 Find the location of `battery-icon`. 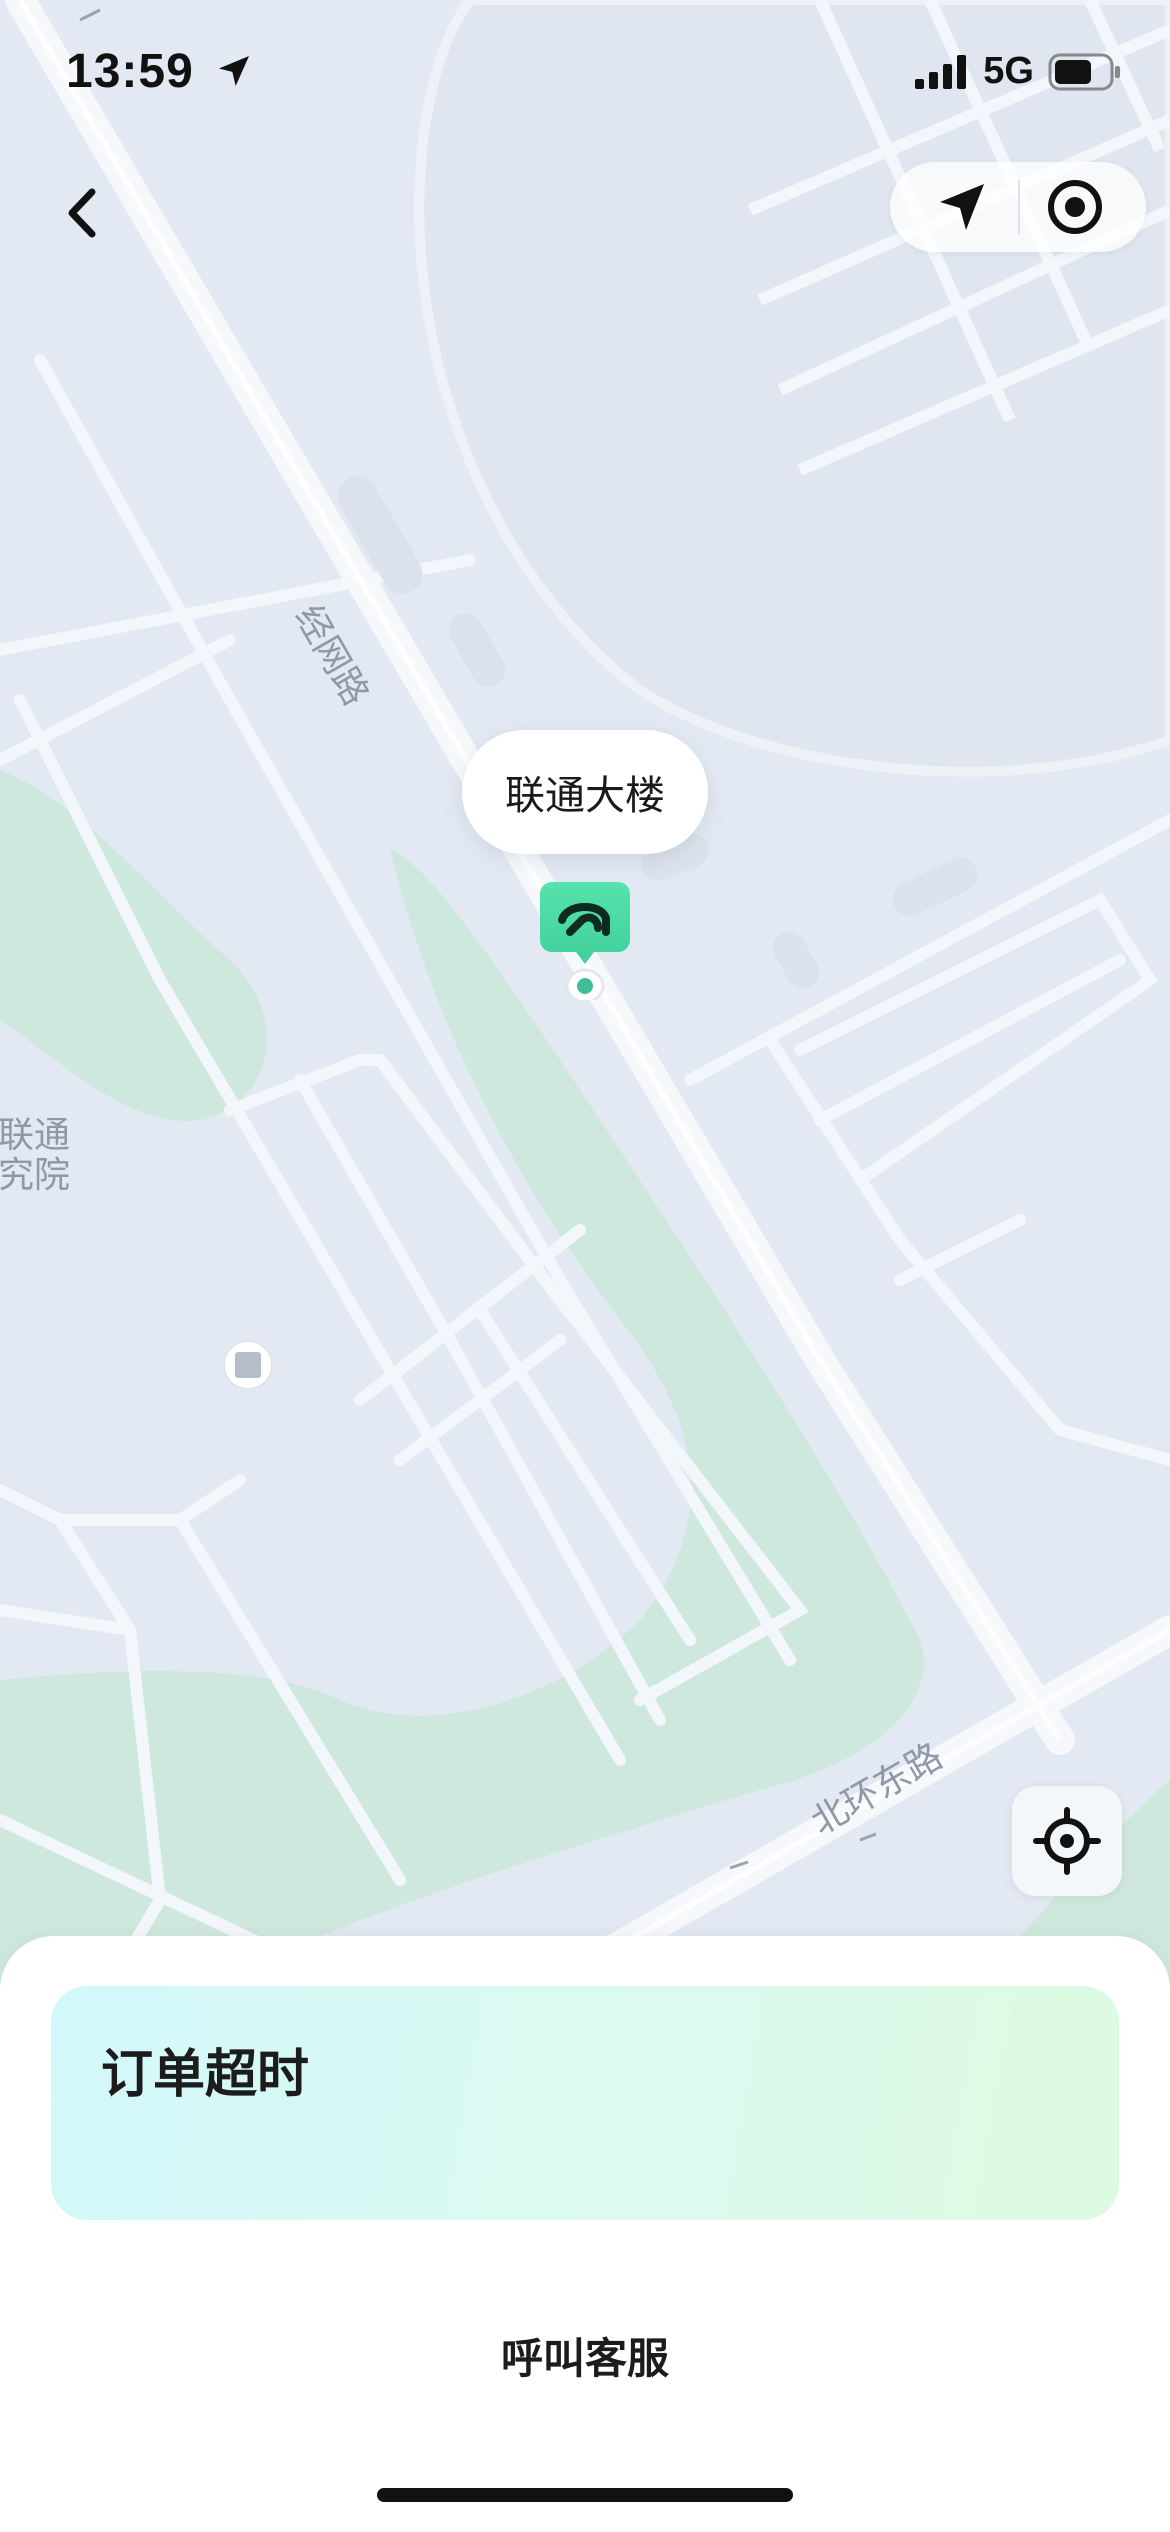

battery-icon is located at coordinates (1084, 71).